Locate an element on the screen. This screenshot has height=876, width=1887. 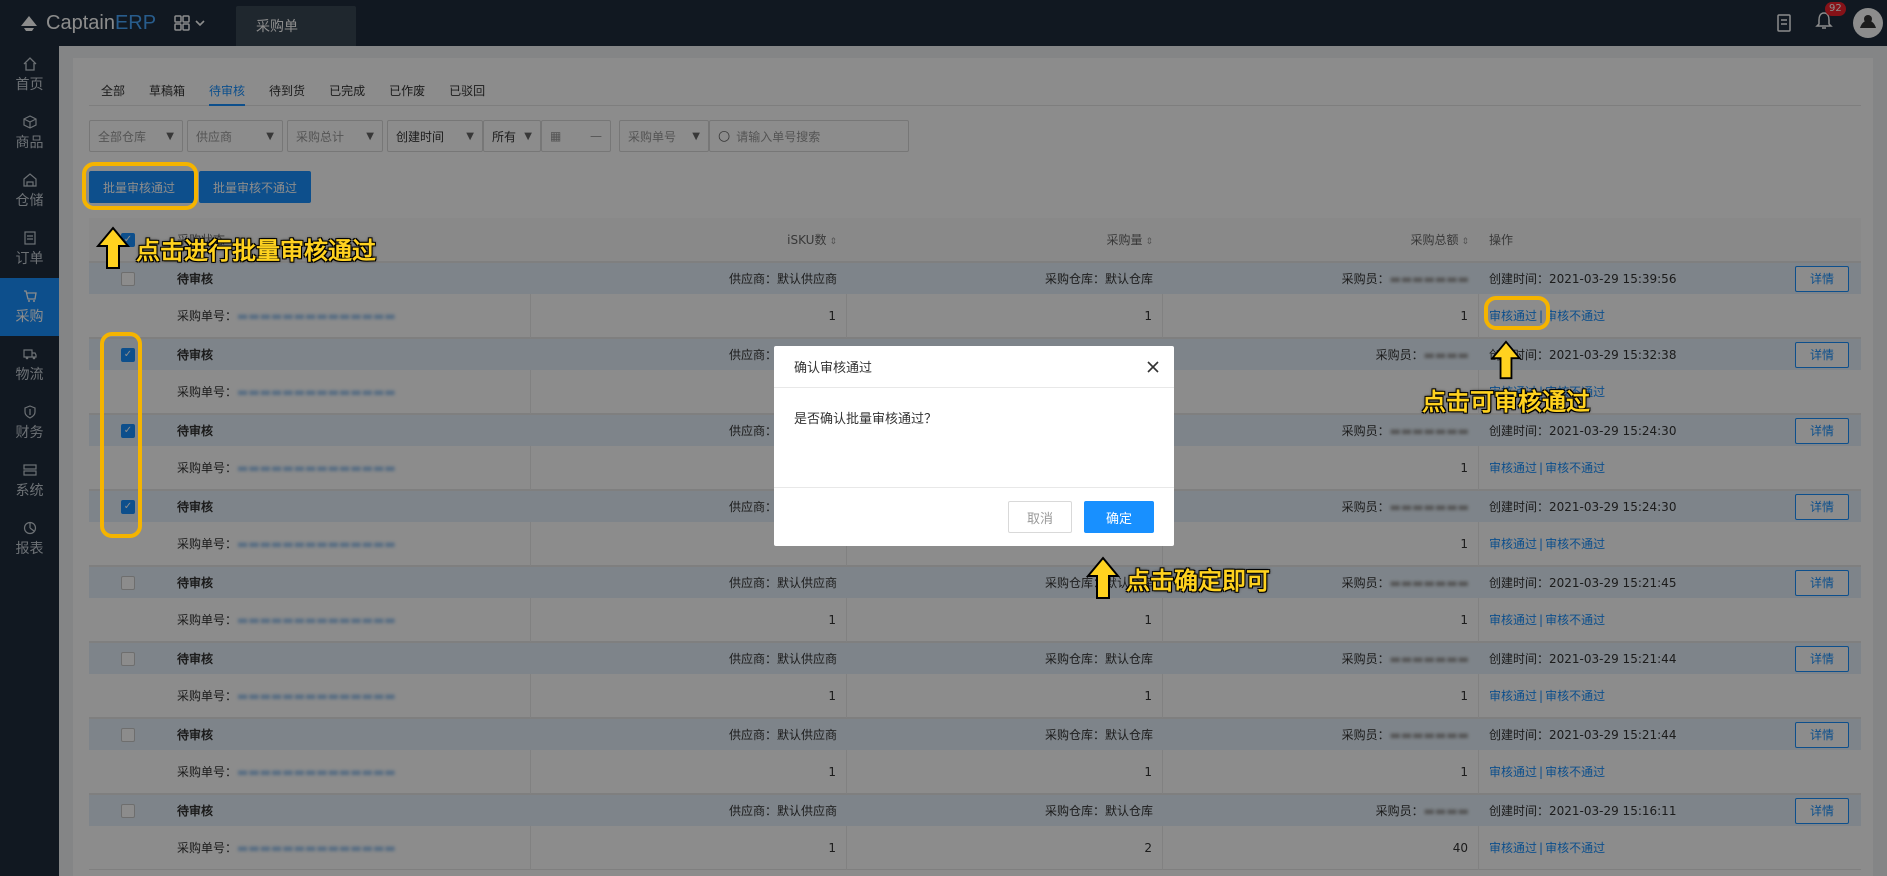
highlight-batch-approve is located at coordinates (140, 186).